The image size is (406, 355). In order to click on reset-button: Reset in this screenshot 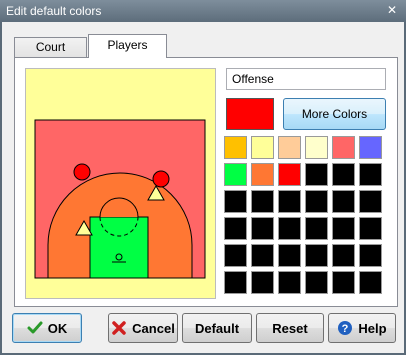, I will do `click(290, 328)`.